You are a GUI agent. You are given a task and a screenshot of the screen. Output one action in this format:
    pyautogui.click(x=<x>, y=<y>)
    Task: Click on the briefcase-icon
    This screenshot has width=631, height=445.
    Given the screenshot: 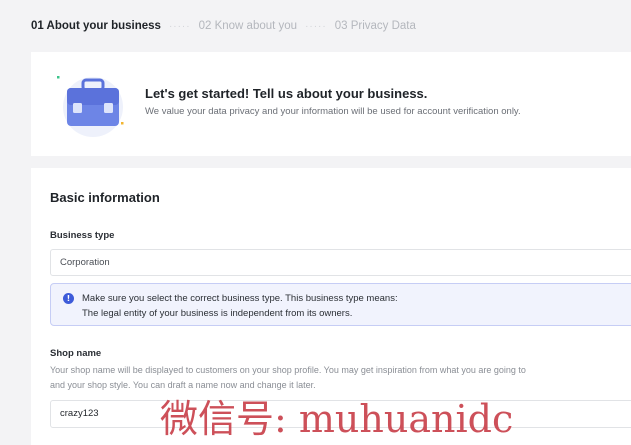 What is the action you would take?
    pyautogui.click(x=90, y=106)
    